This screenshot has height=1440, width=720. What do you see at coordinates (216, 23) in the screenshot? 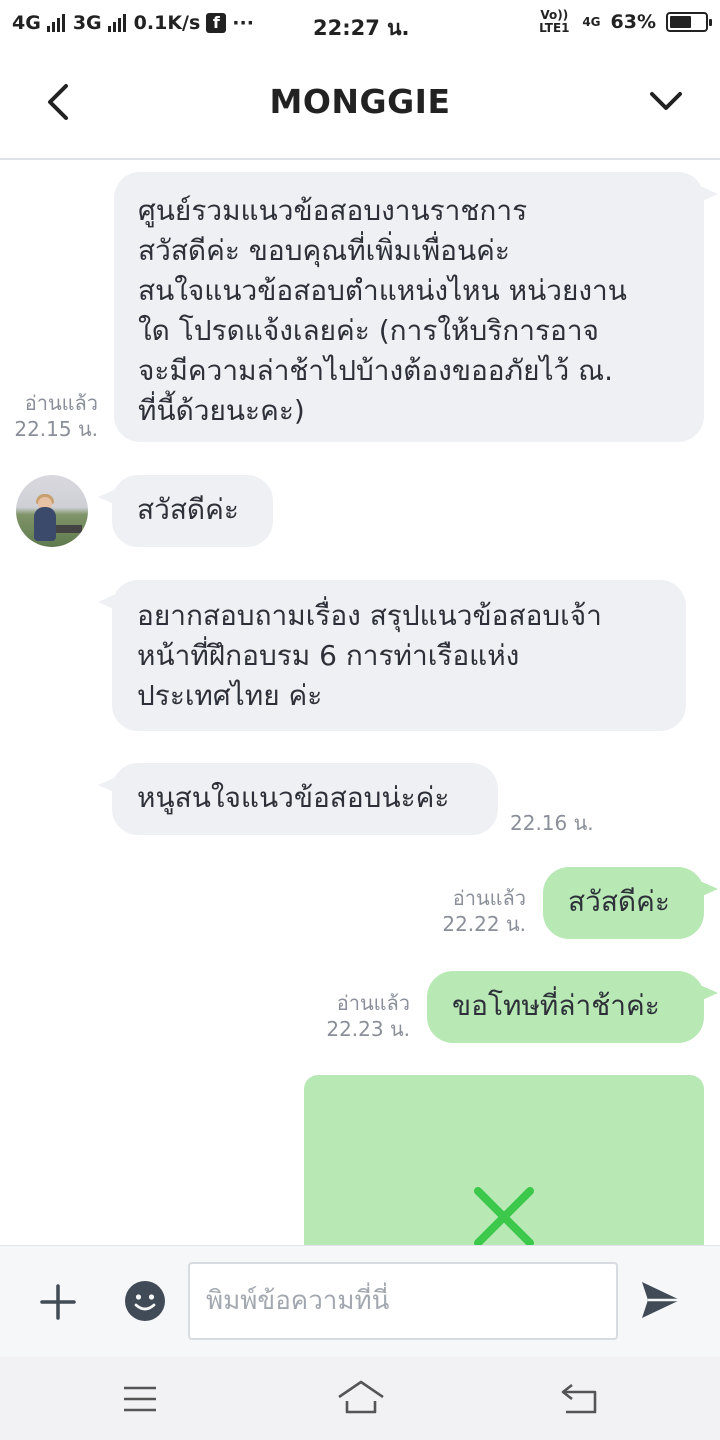
I see `facebook-icon: f` at bounding box center [216, 23].